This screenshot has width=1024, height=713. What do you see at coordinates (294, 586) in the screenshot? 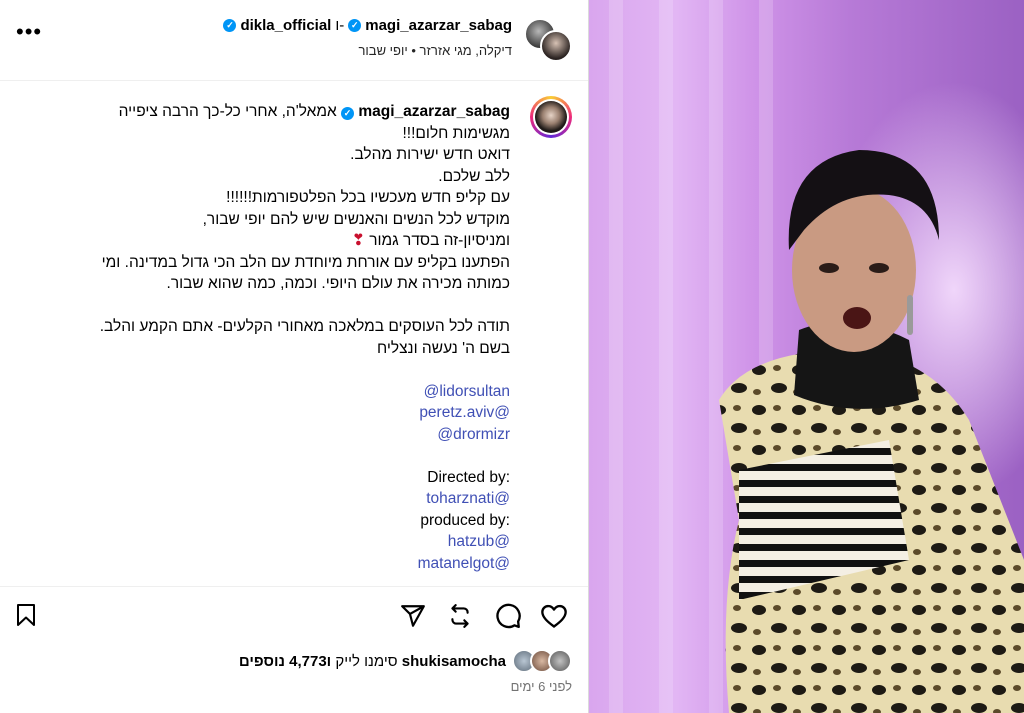
I see `actions-divider` at bounding box center [294, 586].